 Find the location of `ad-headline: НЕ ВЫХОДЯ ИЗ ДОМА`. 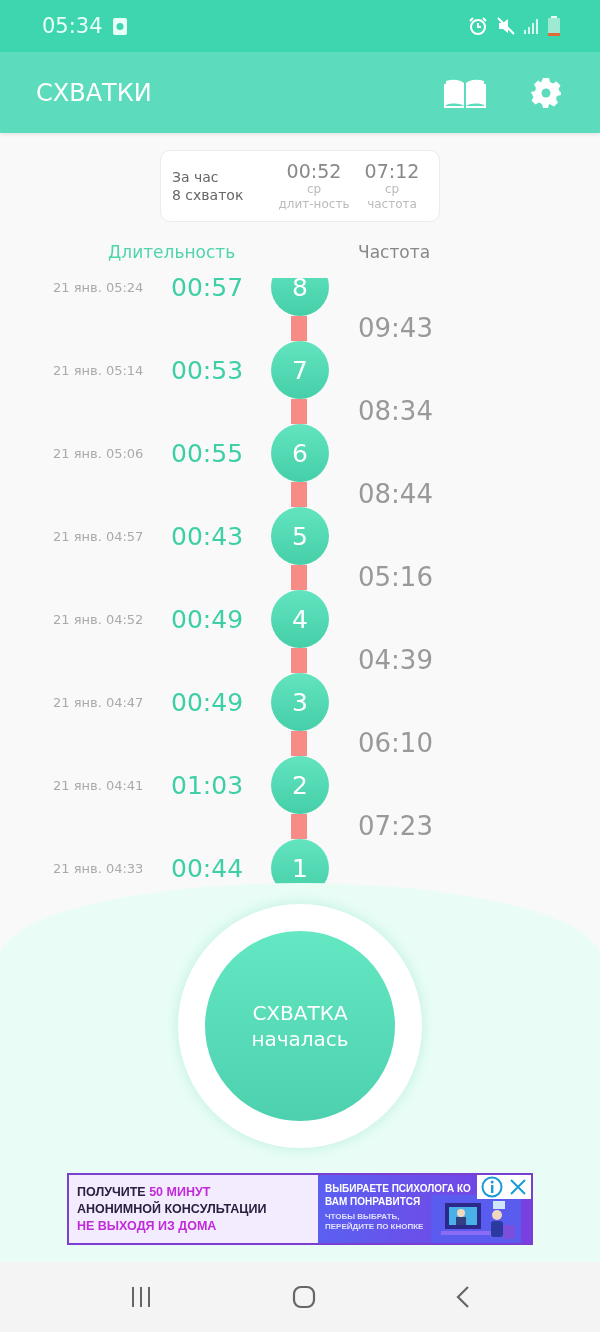

ad-headline: НЕ ВЫХОДЯ ИЗ ДОМА is located at coordinates (147, 1226).